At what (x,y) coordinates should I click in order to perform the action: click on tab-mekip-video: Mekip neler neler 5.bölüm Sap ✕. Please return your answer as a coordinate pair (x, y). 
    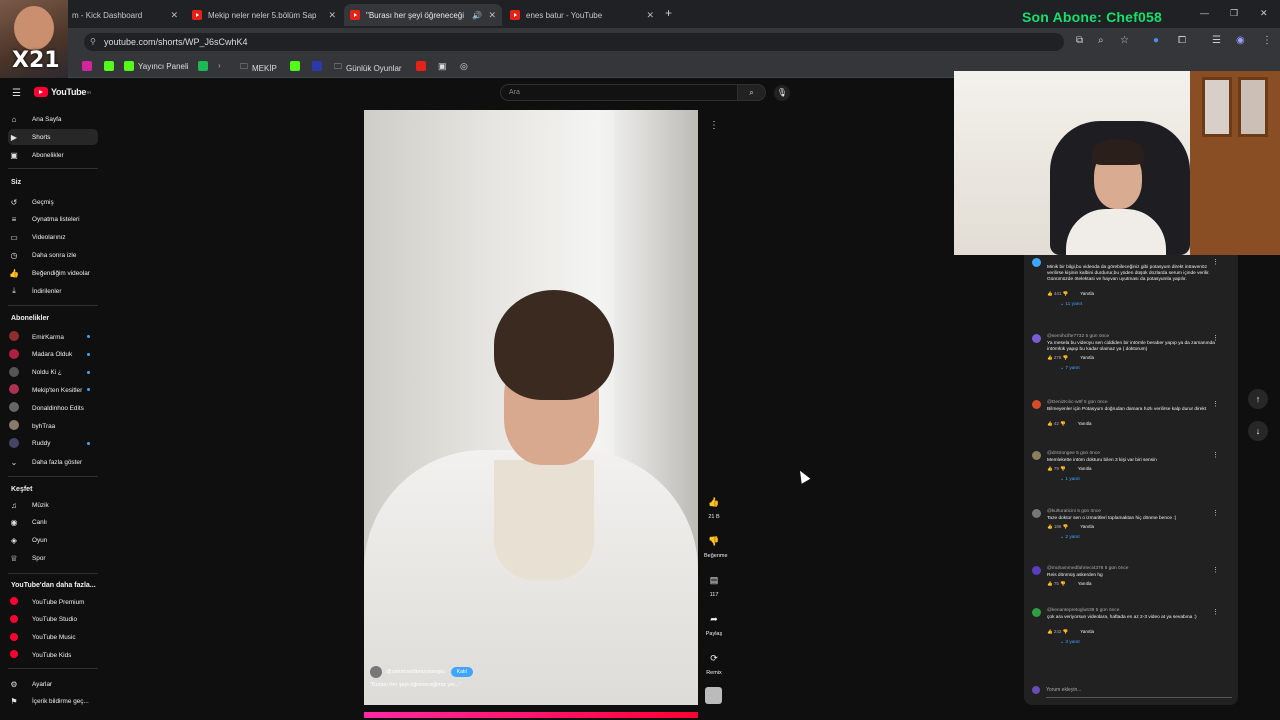
    Looking at the image, I should click on (264, 15).